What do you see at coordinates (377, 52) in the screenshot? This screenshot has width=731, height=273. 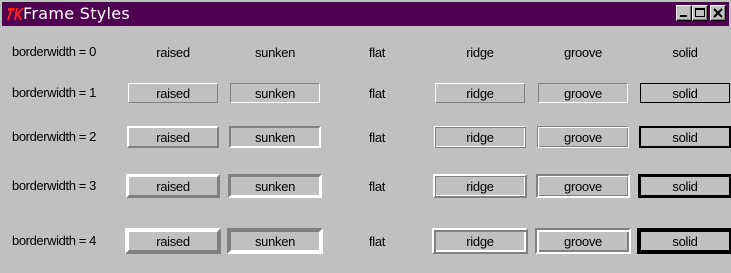 I see `frame-flat-bw0: flat` at bounding box center [377, 52].